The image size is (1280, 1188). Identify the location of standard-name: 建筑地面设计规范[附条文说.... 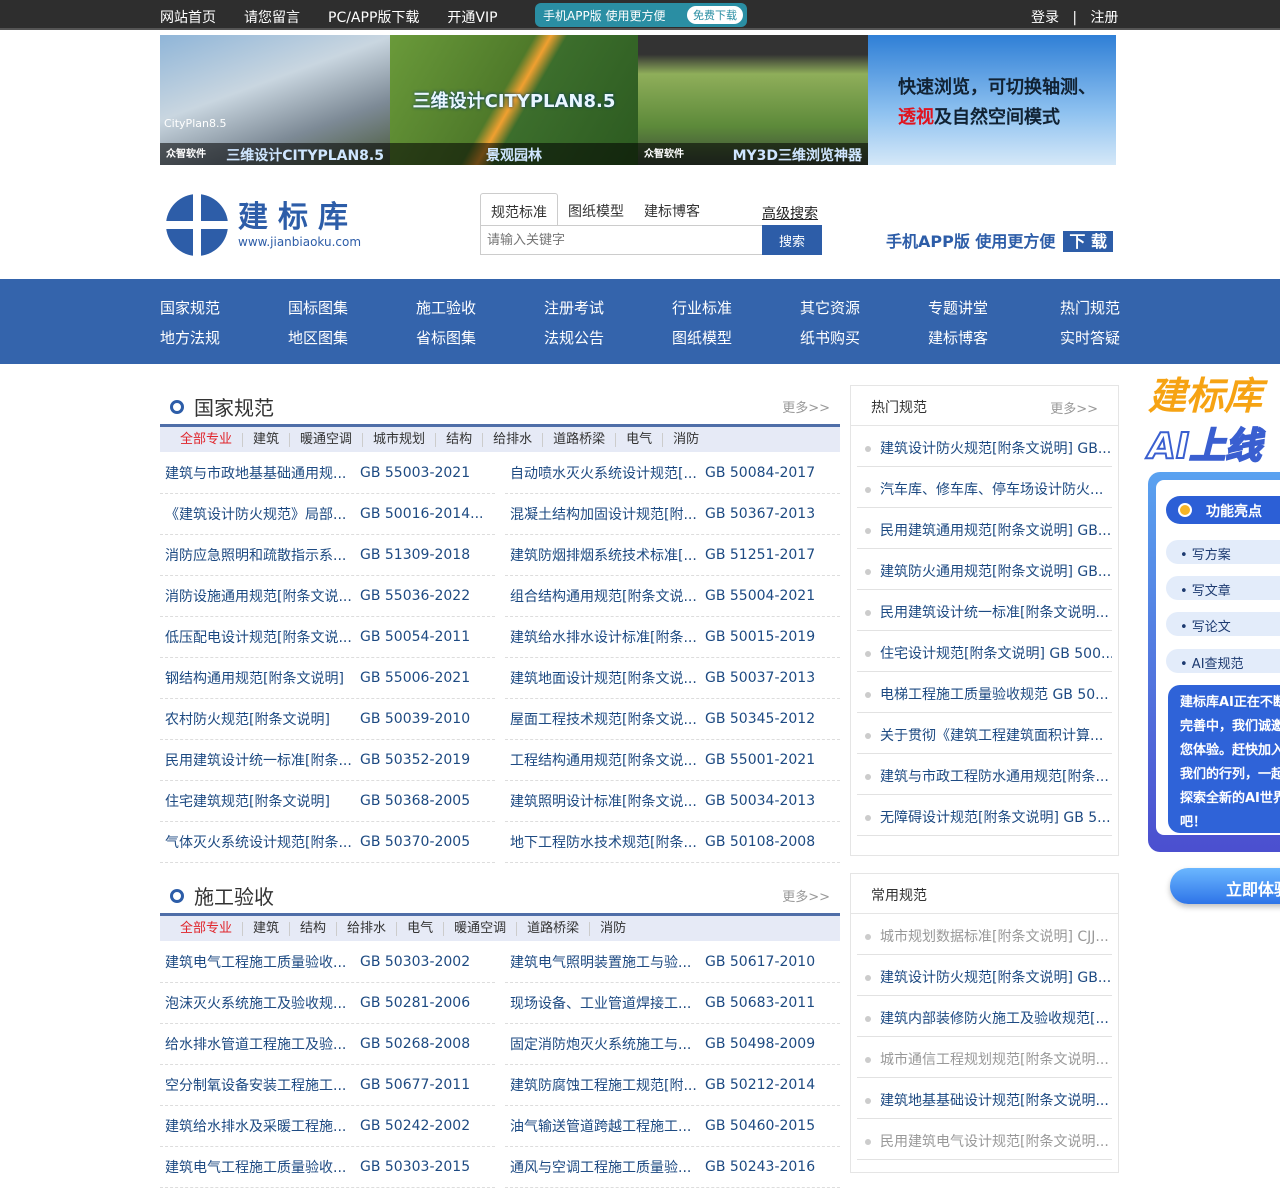
(605, 678).